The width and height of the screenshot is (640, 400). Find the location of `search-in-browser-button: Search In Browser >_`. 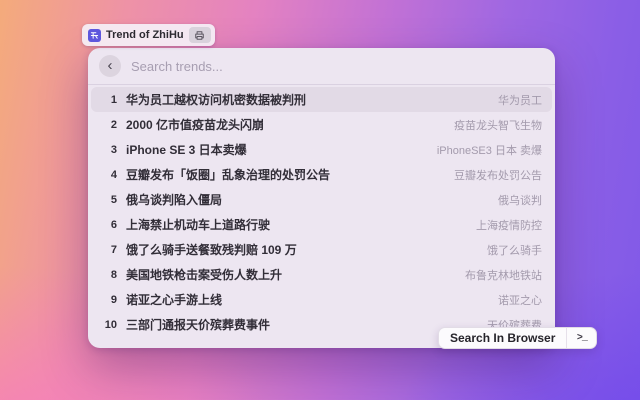

search-in-browser-button: Search In Browser >_ is located at coordinates (518, 338).